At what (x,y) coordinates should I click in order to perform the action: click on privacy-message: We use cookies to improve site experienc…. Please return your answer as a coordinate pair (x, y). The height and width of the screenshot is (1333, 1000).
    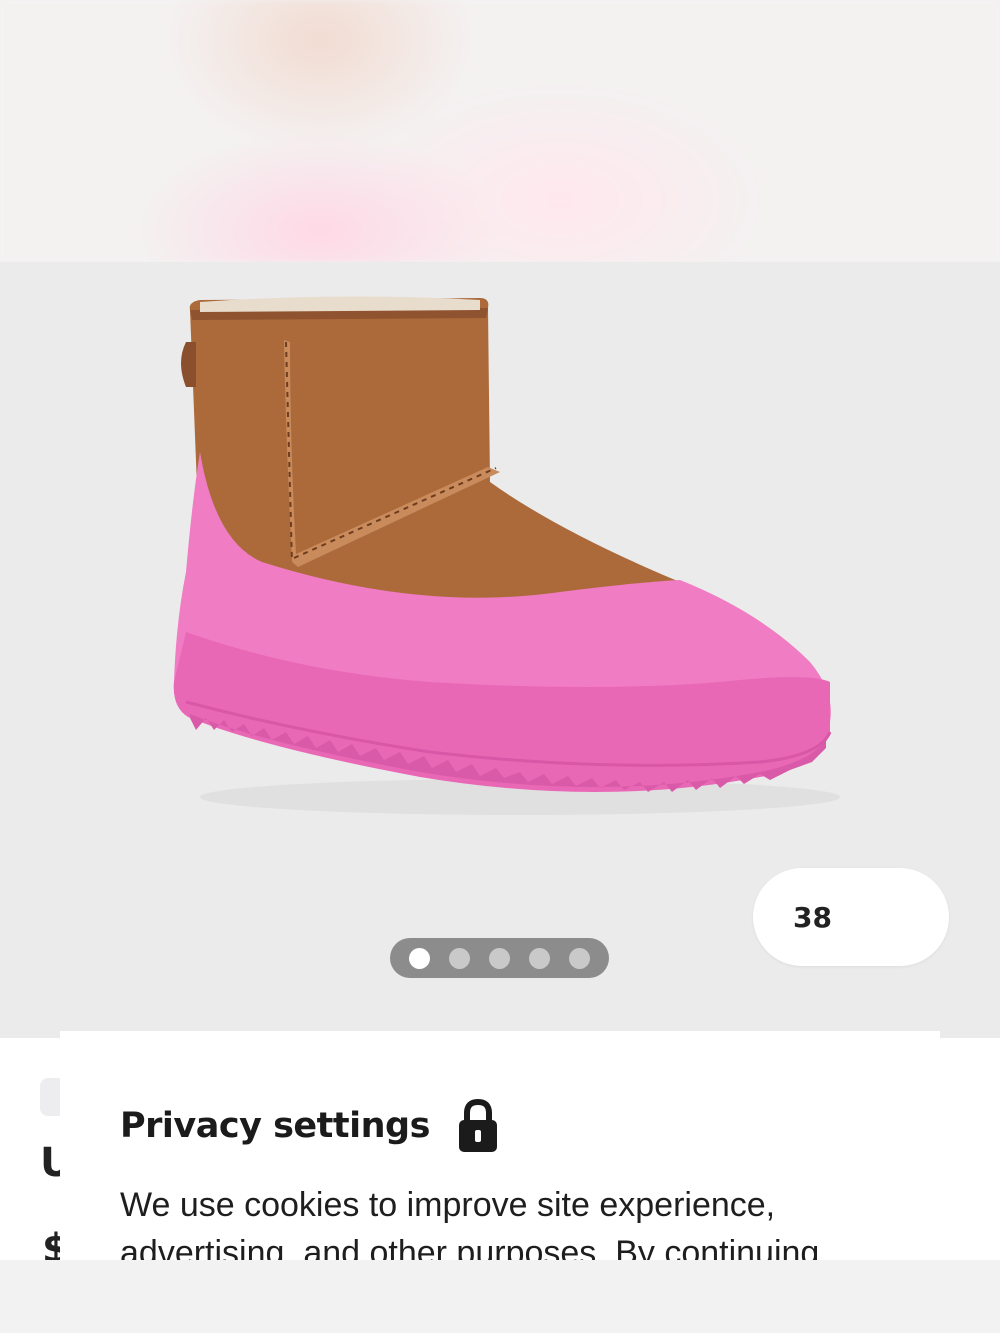
    Looking at the image, I should click on (510, 1221).